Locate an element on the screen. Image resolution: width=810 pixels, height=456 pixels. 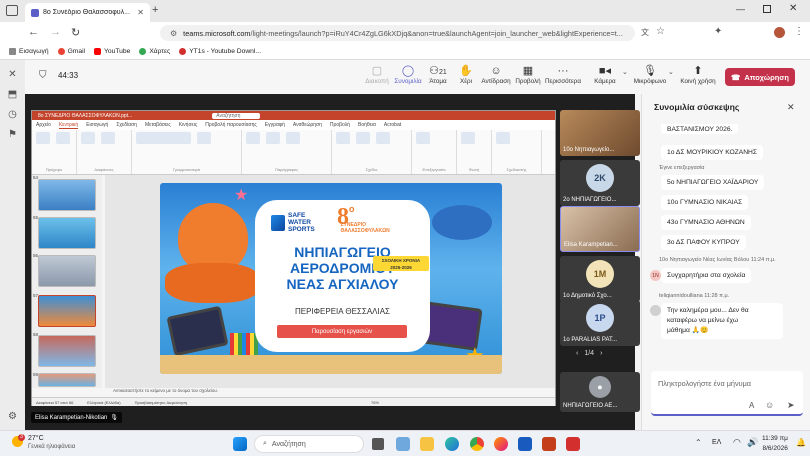
translate-icon: 文 is located at coordinates (645, 32).